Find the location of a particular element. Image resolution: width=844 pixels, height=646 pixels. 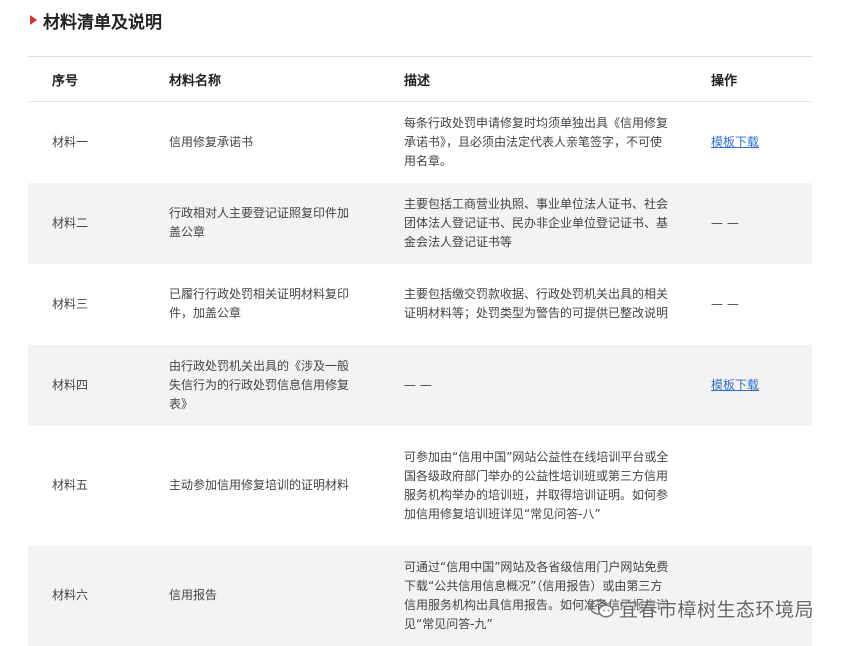

header-index: 序号 is located at coordinates (98, 79).